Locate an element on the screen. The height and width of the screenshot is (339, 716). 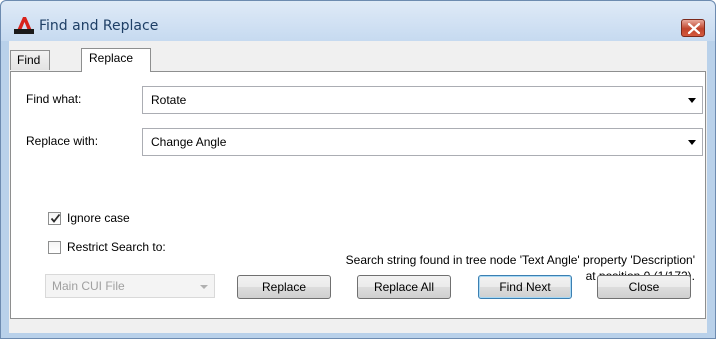
checkmark-icon is located at coordinates (55, 218).